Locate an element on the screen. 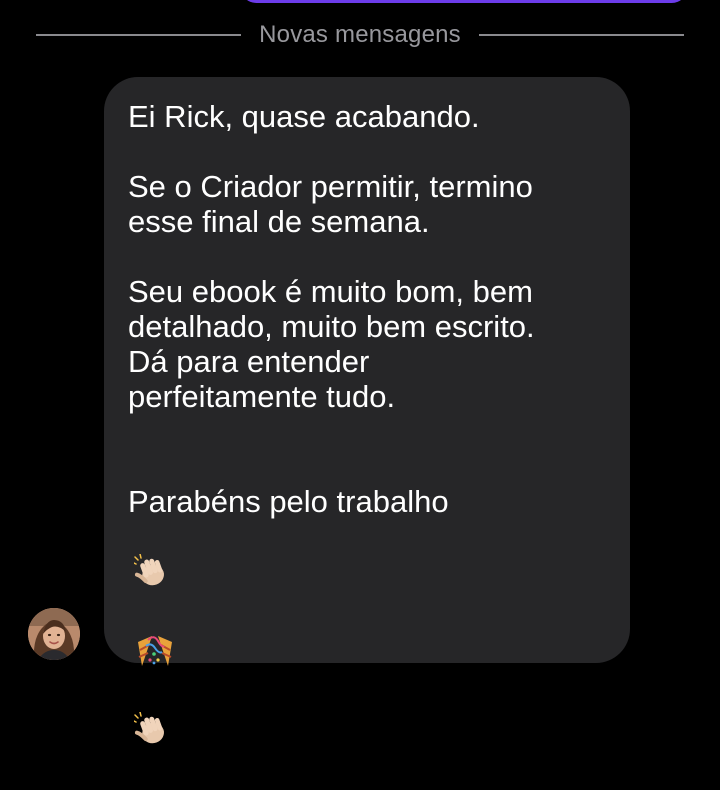 The width and height of the screenshot is (720, 790). message-closing-text: Parabéns pelo trabalho is located at coordinates (288, 501).